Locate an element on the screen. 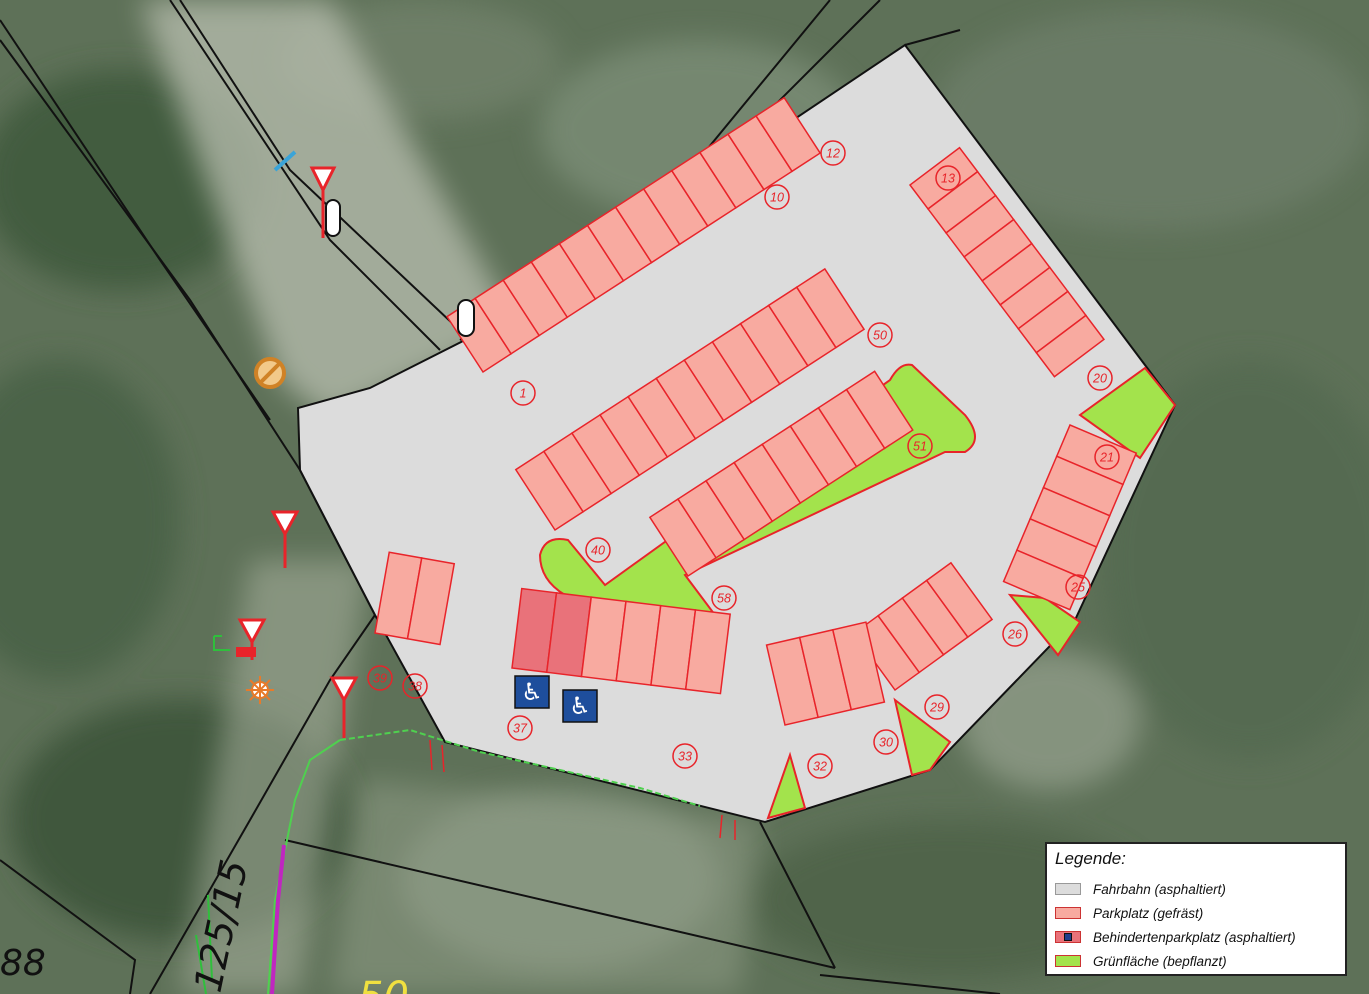 The width and height of the screenshot is (1369, 994). lamp-icon is located at coordinates (260, 690).